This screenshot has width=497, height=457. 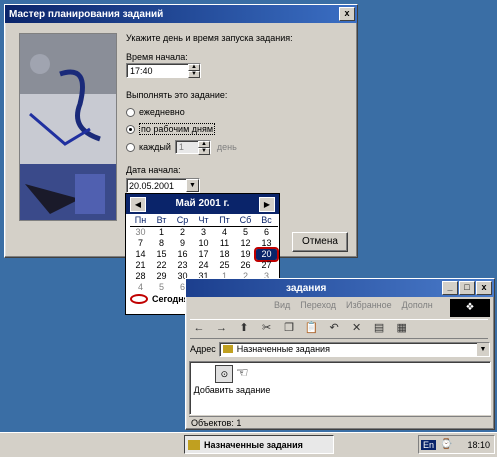 What do you see at coordinates (161, 232) in the screenshot?
I see `calendar-day: 1` at bounding box center [161, 232].